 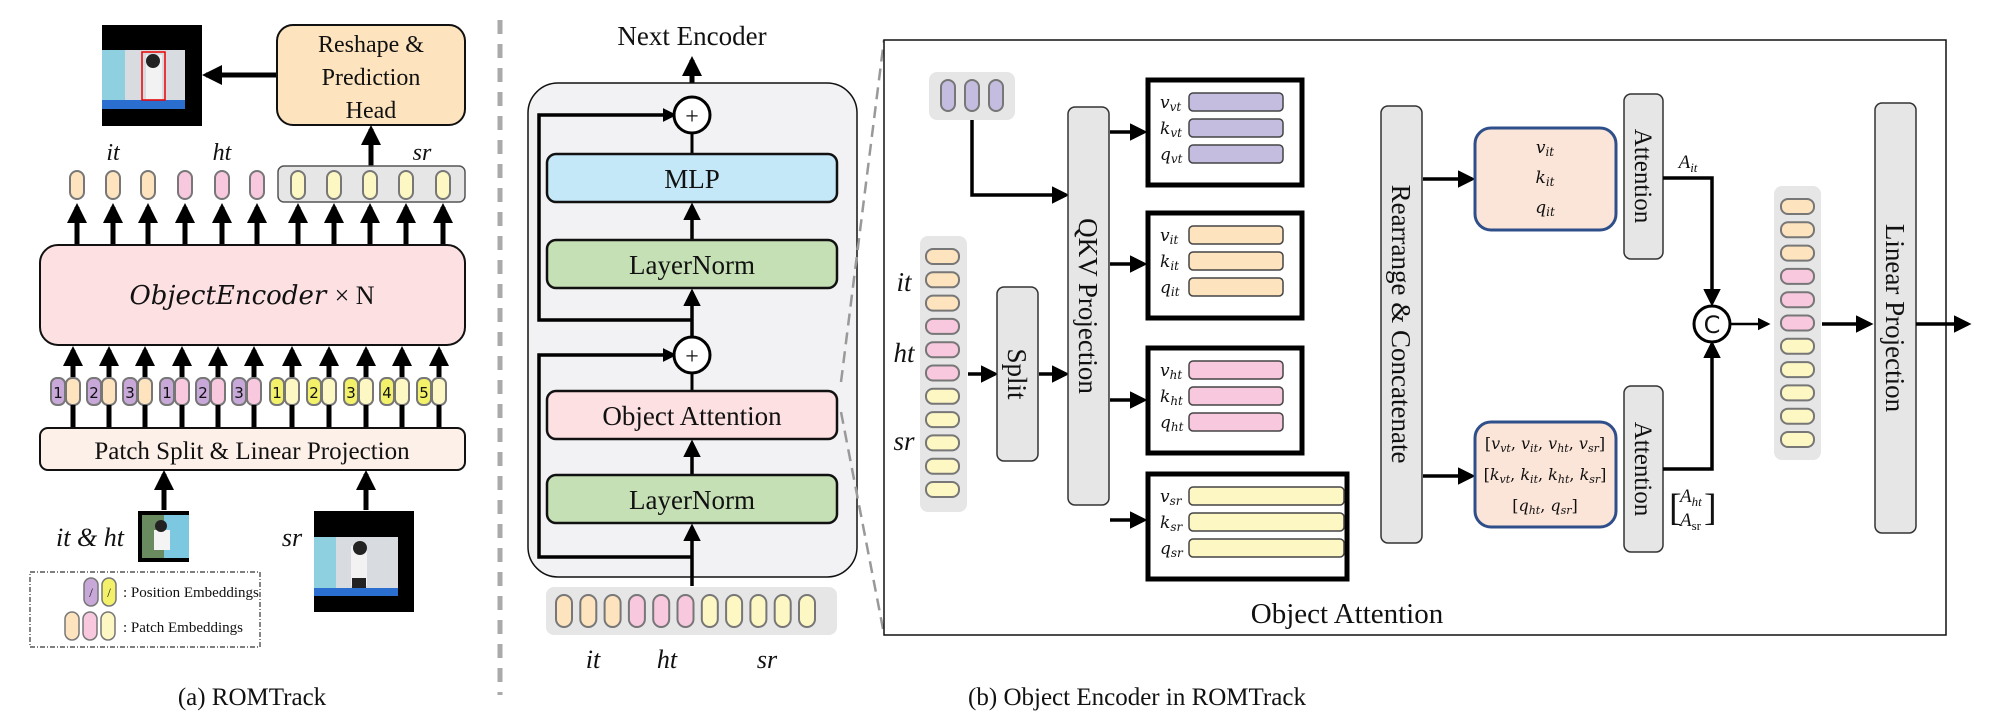 What do you see at coordinates (256, 416) in the screenshot?
I see `patch-output-lines` at bounding box center [256, 416].